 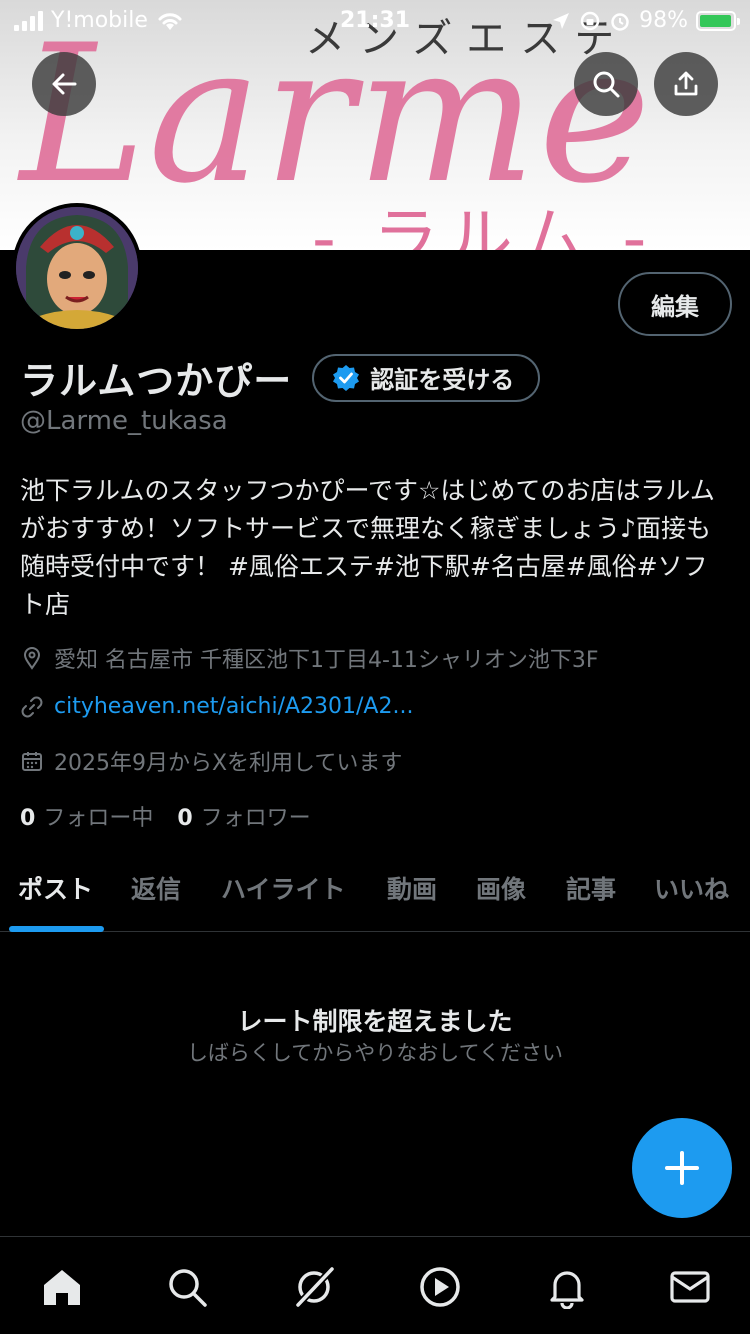 I want to click on joined-row: 2025年9月からXを利用しています, so click(x=211, y=761).